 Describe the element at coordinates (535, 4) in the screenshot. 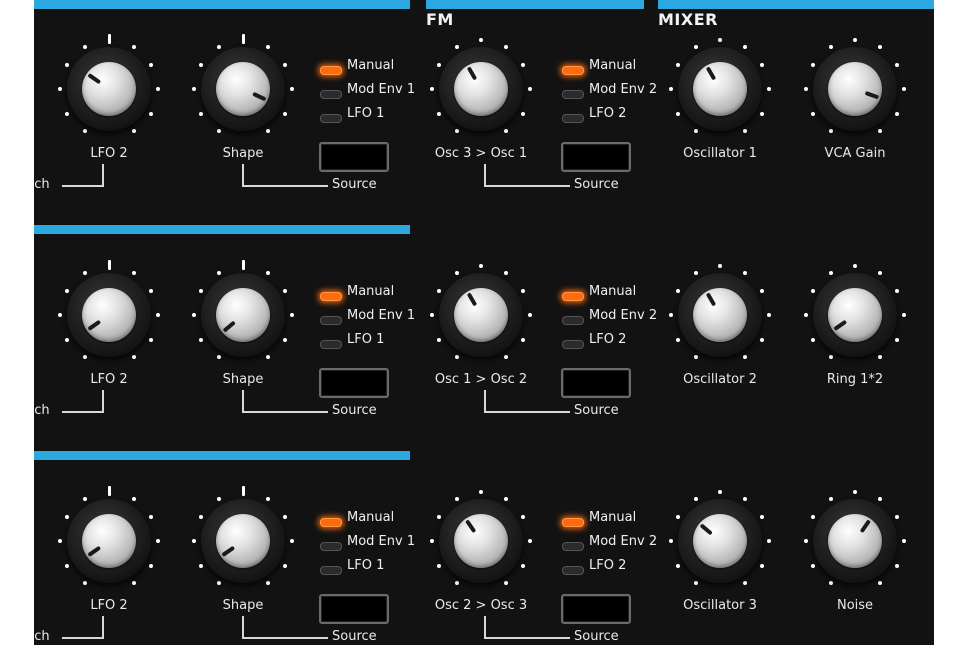

I see `section-bar-fm` at that location.